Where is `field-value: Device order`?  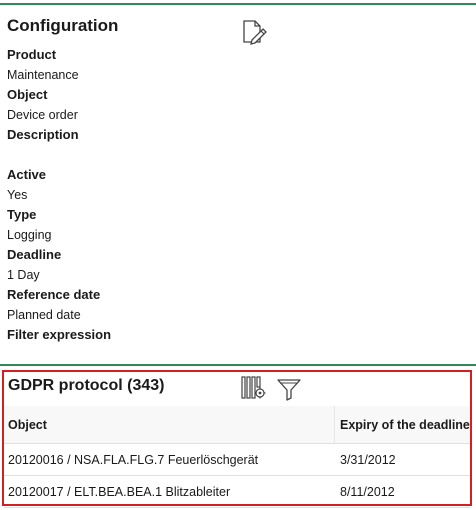
field-value: Device order is located at coordinates (42, 115).